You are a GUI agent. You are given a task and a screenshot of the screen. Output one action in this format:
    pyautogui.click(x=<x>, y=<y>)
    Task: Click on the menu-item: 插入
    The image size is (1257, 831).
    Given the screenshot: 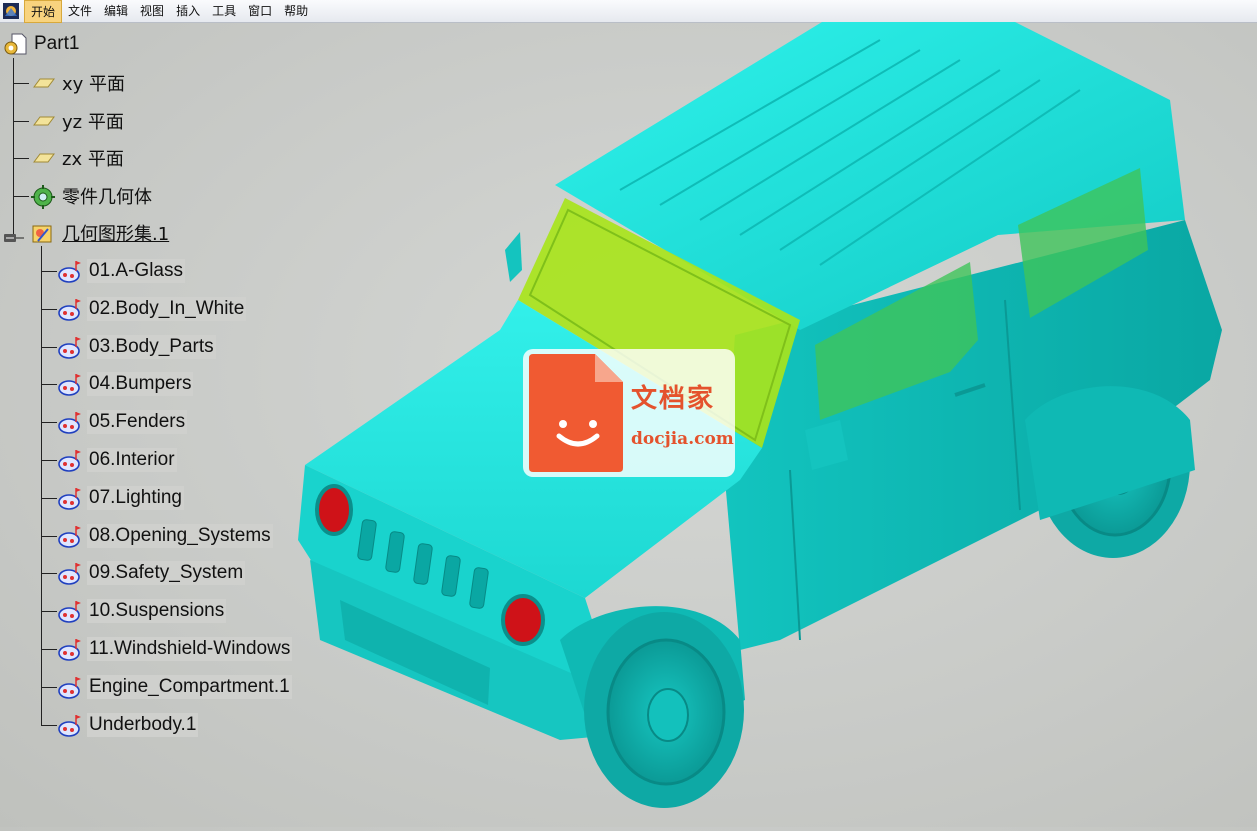 What is the action you would take?
    pyautogui.click(x=188, y=11)
    